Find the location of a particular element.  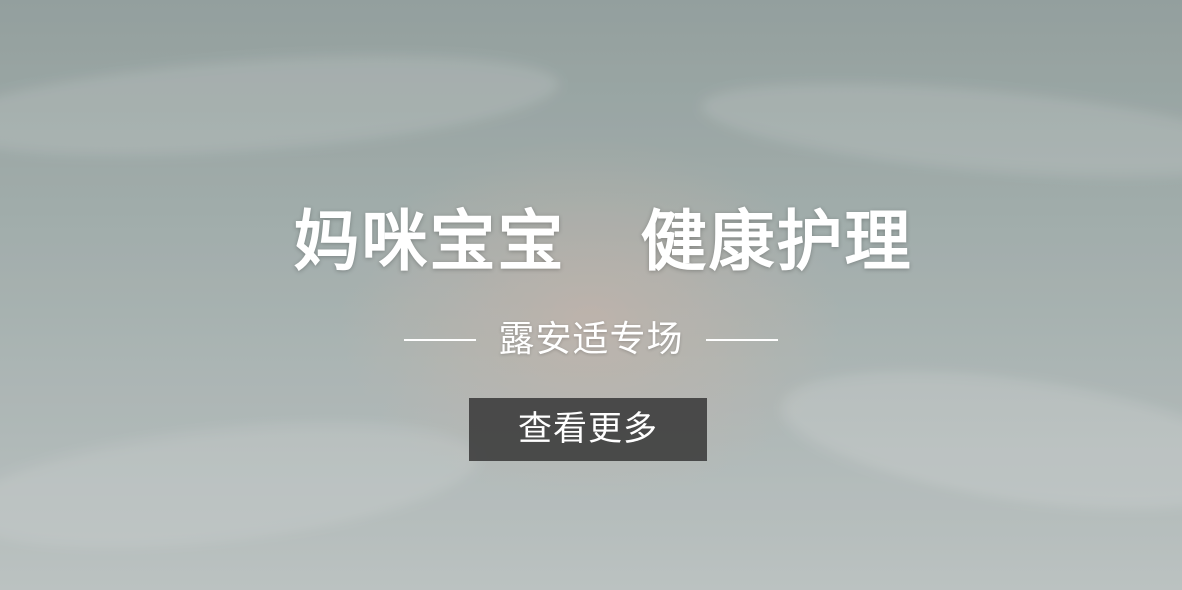

banner-headline: 妈咪宝宝 健康护理 is located at coordinates (603, 241).